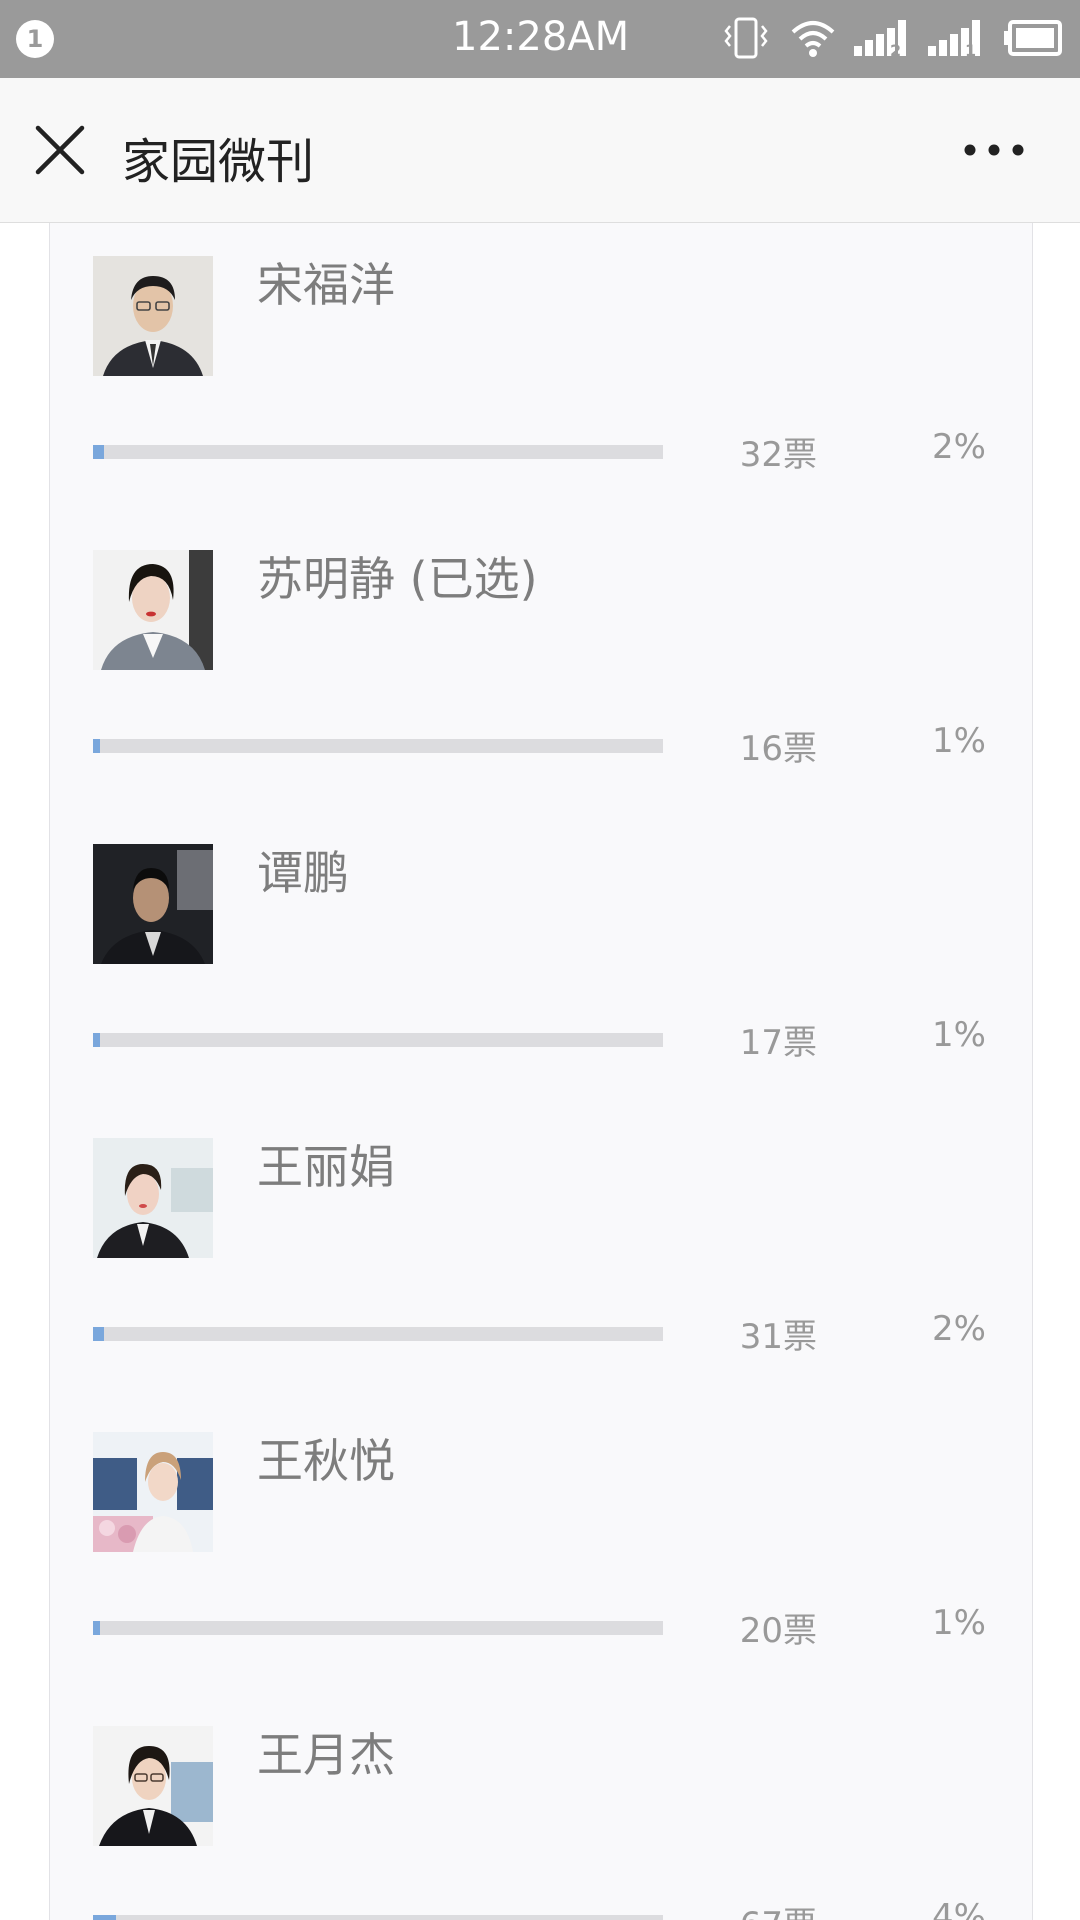 The image size is (1080, 1920). Describe the element at coordinates (326, 1755) in the screenshot. I see `candidate-name: 王月杰` at that location.